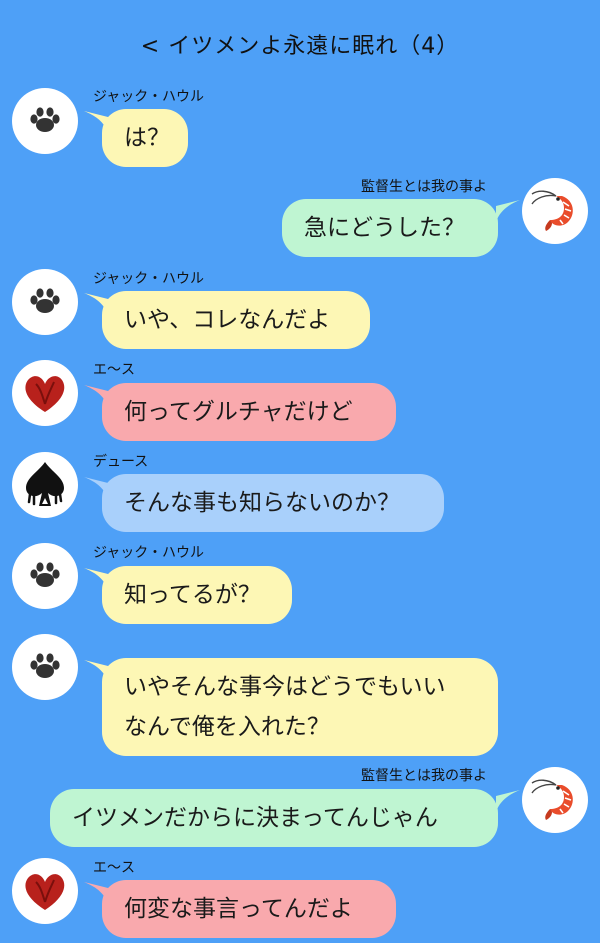 The image size is (600, 943). What do you see at coordinates (285, 687) in the screenshot?
I see `message-line: いやそんな事今はどうでもいい` at bounding box center [285, 687].